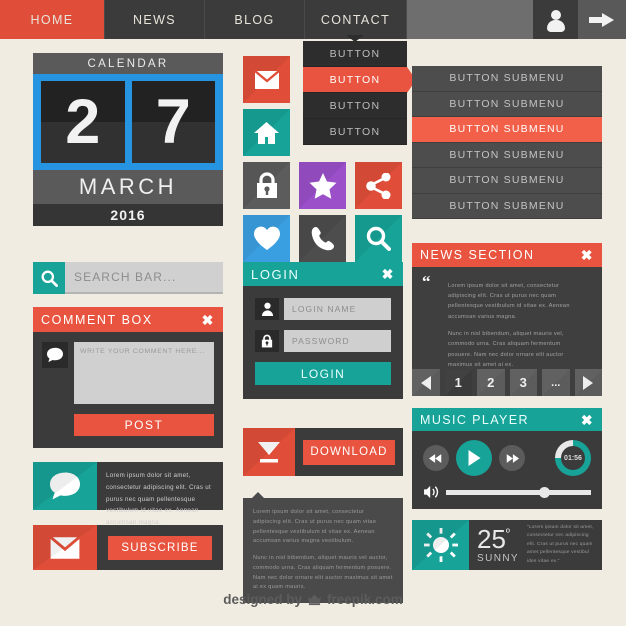 Image resolution: width=626 pixels, height=626 pixels. I want to click on download-button: DOWNLOAD, so click(349, 452).